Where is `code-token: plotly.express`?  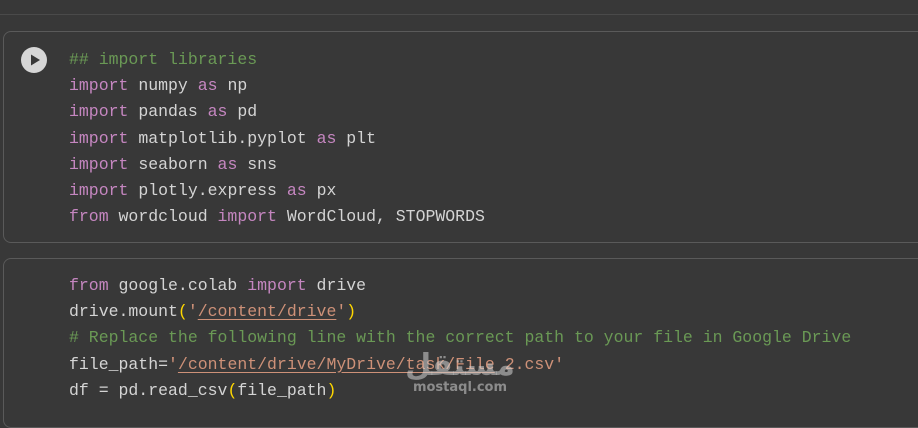 code-token: plotly.express is located at coordinates (207, 190).